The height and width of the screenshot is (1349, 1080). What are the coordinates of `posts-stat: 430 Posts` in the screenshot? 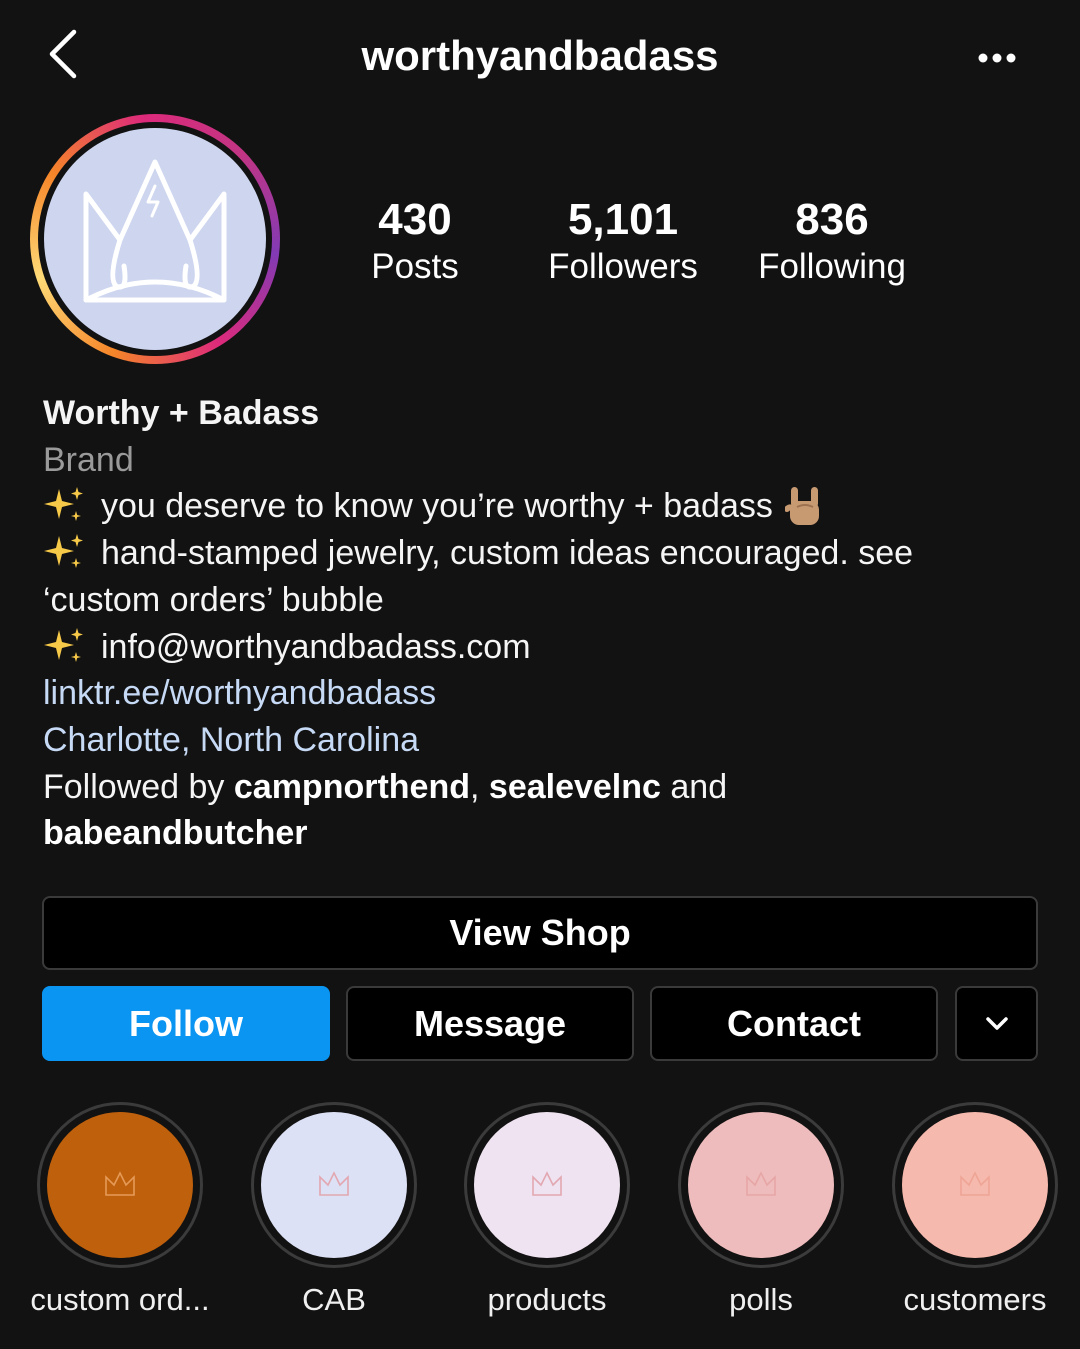 It's located at (415, 243).